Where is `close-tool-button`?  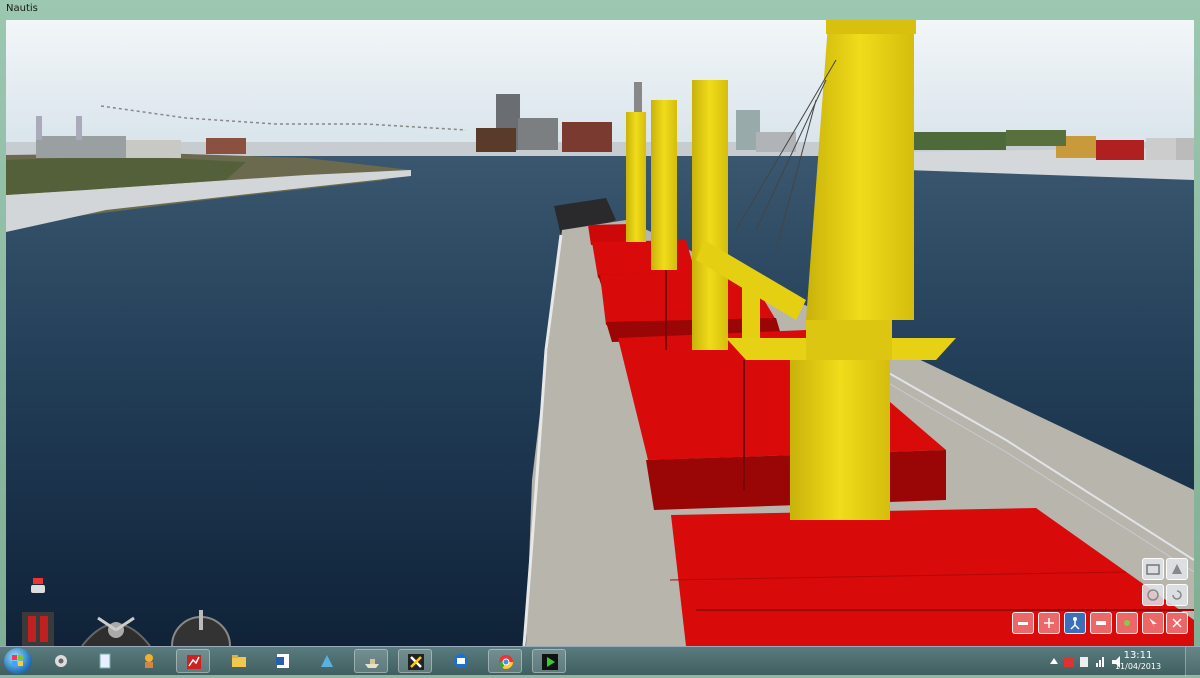 close-tool-button is located at coordinates (1177, 623).